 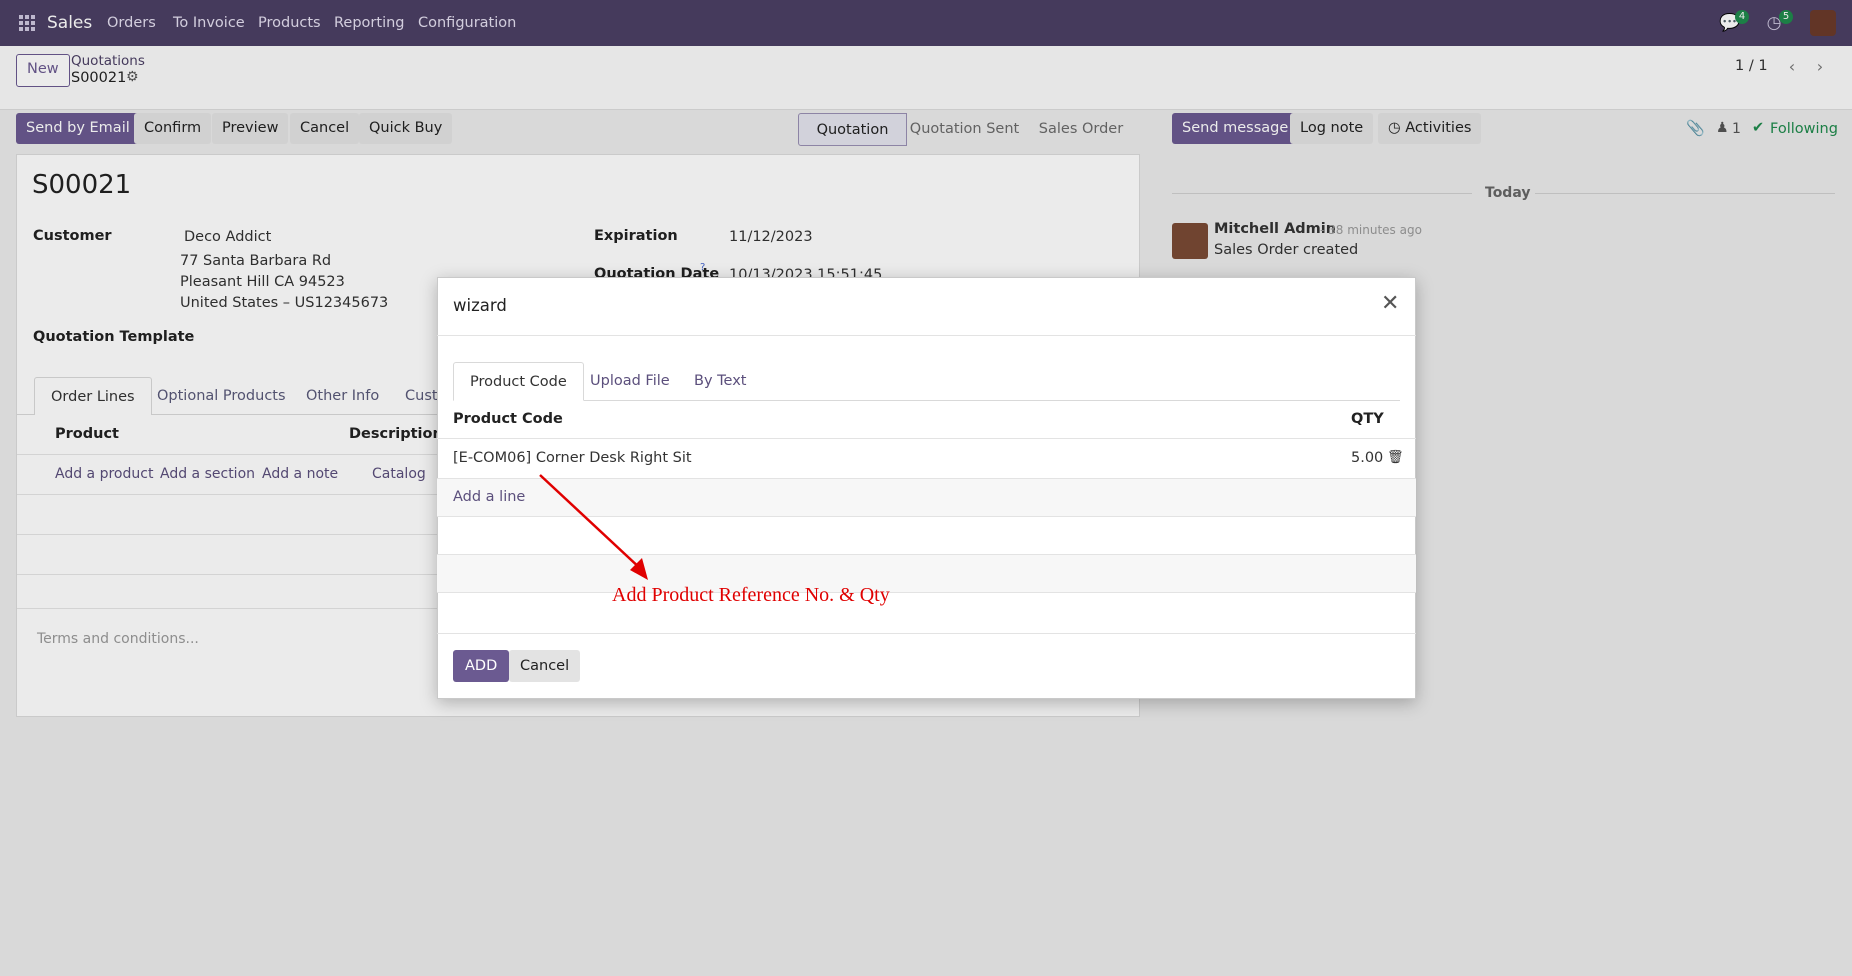 What do you see at coordinates (1367, 419) in the screenshot?
I see `col-qty-header: QTY` at bounding box center [1367, 419].